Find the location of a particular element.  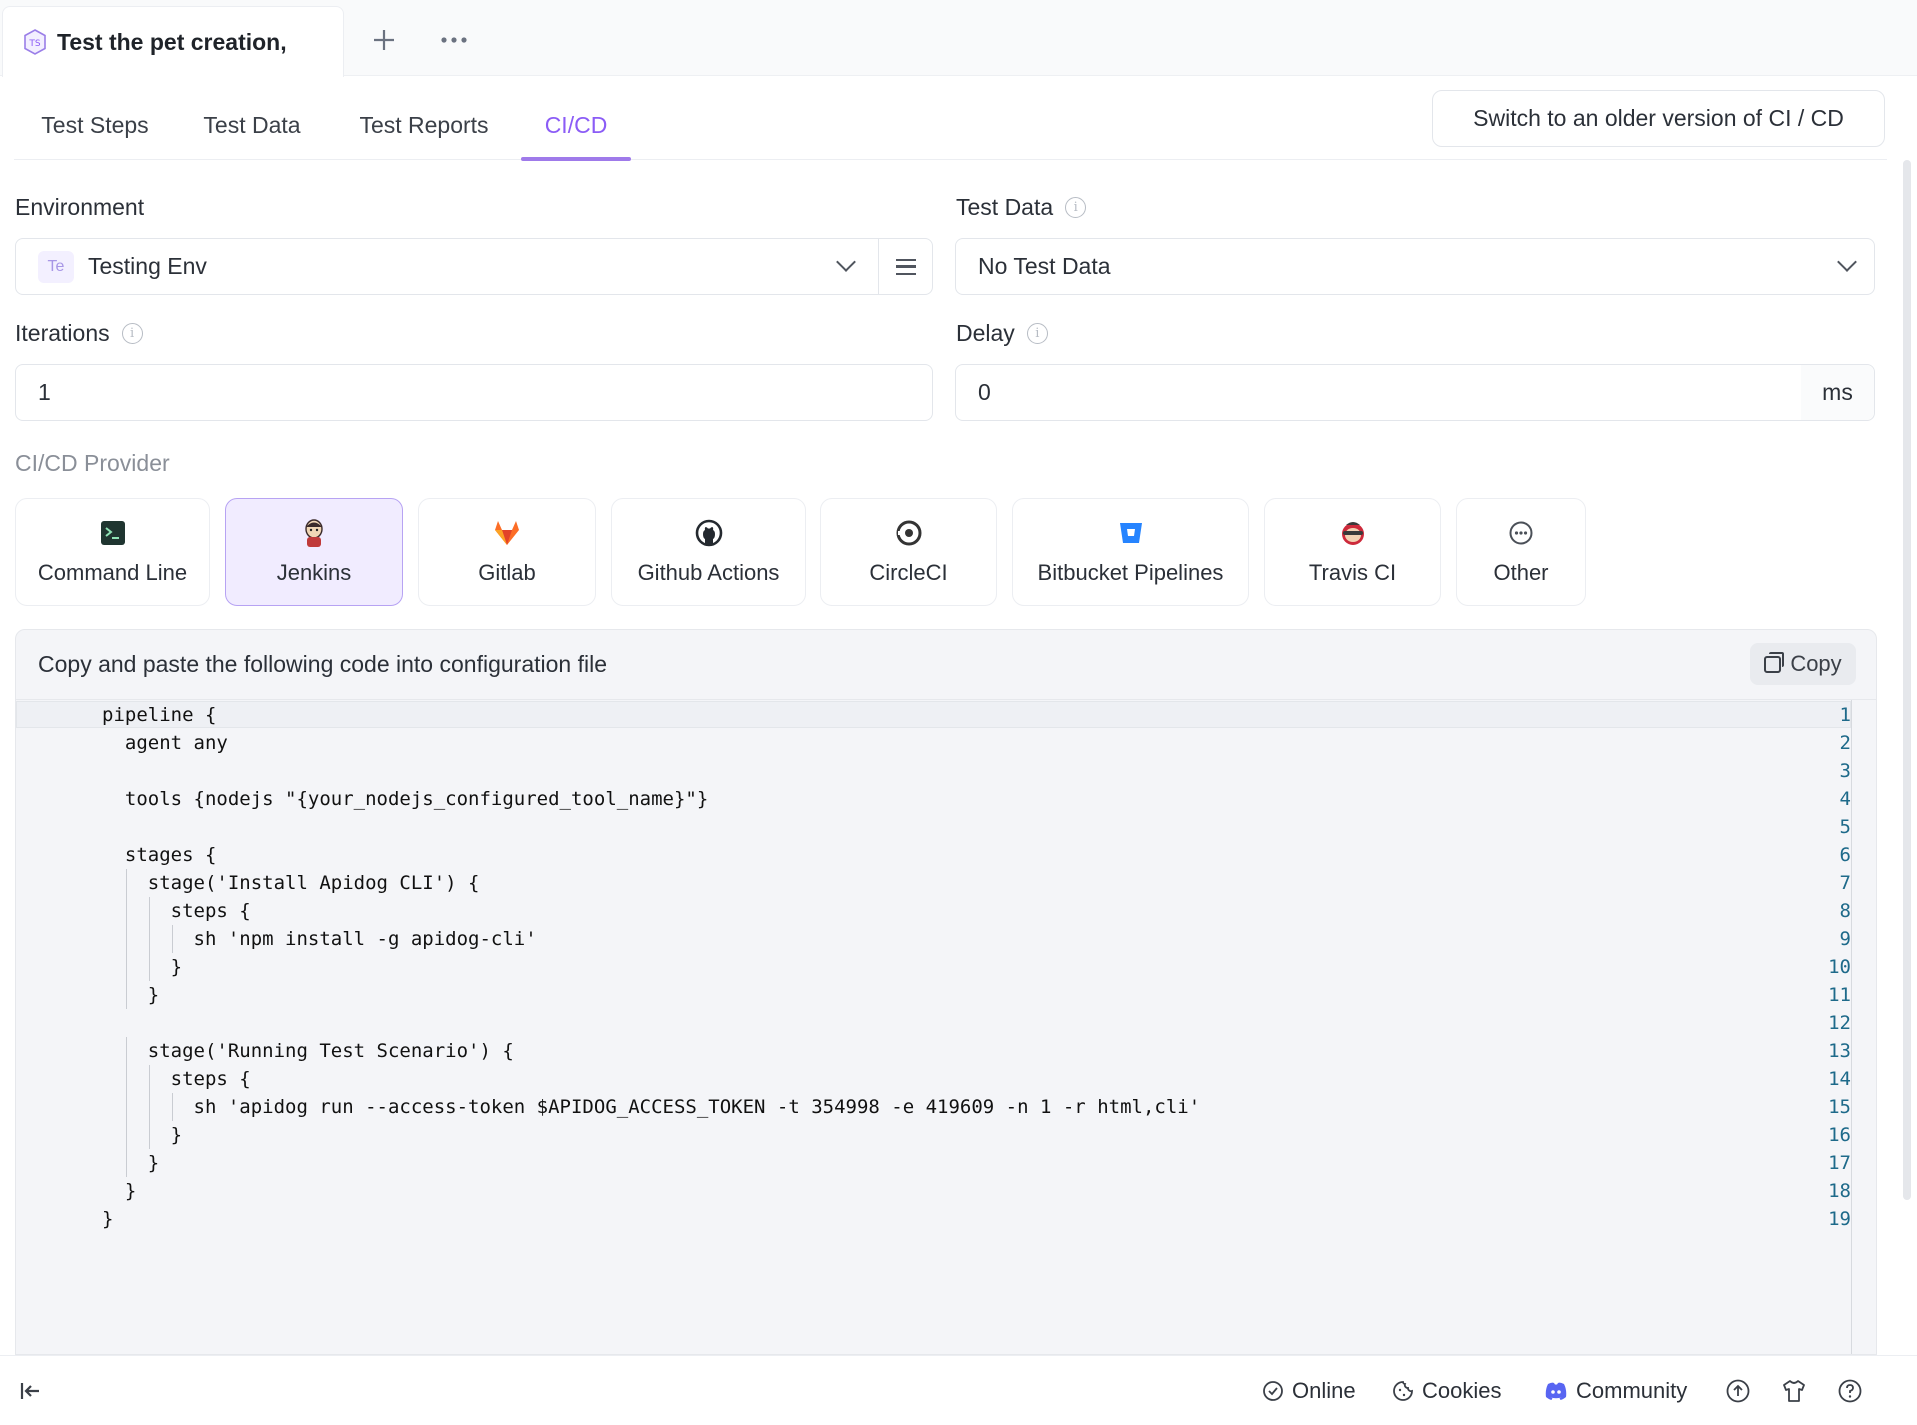

code-scrollbar is located at coordinates (1863, 1027).